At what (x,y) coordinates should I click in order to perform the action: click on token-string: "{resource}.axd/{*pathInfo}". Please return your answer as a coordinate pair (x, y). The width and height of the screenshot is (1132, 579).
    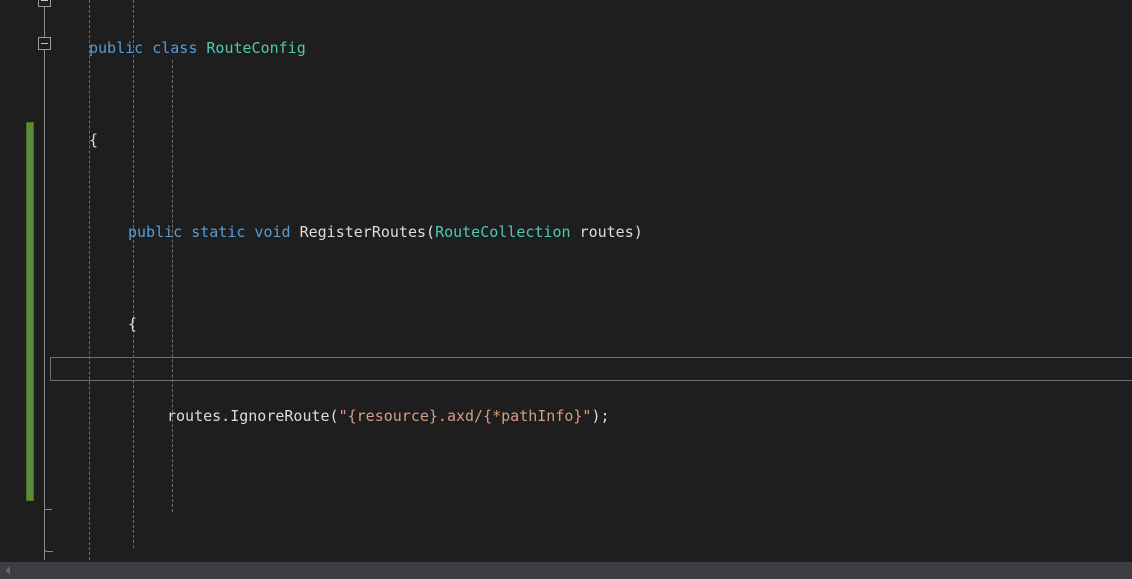
    Looking at the image, I should click on (465, 416).